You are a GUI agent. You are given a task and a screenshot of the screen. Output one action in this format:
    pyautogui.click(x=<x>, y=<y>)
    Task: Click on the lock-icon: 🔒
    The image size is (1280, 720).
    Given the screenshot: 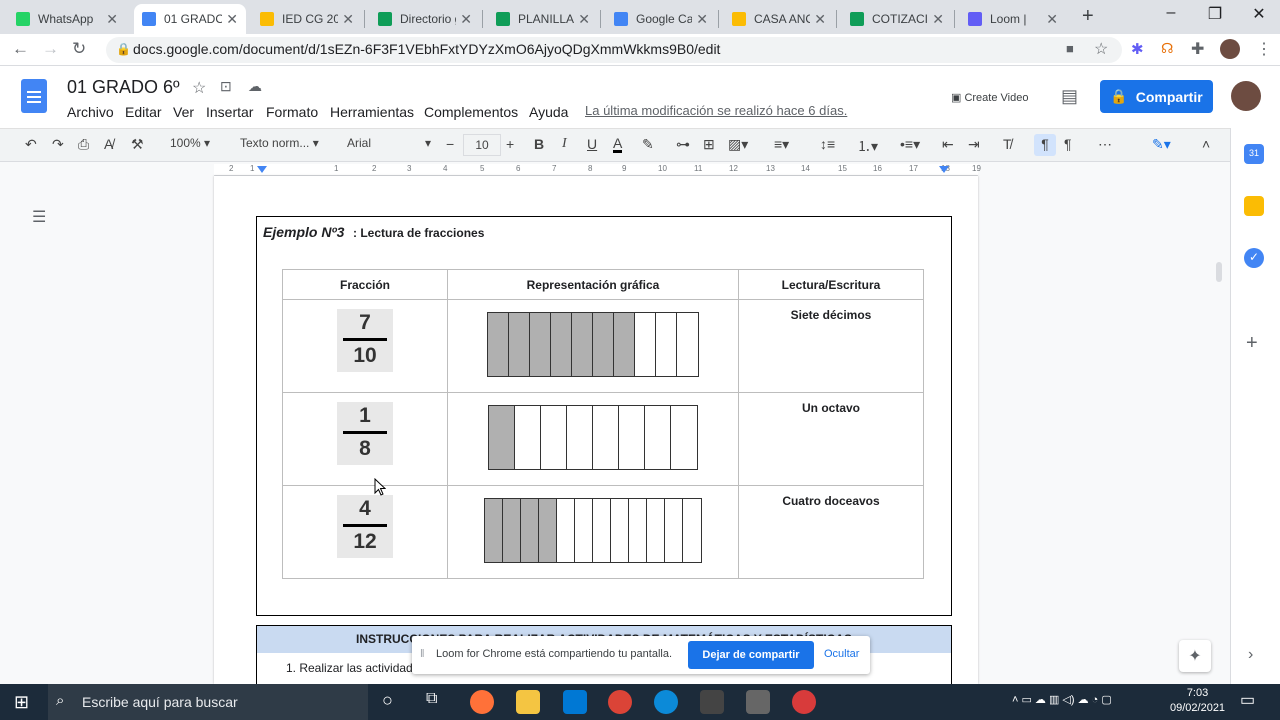 What is the action you would take?
    pyautogui.click(x=123, y=49)
    